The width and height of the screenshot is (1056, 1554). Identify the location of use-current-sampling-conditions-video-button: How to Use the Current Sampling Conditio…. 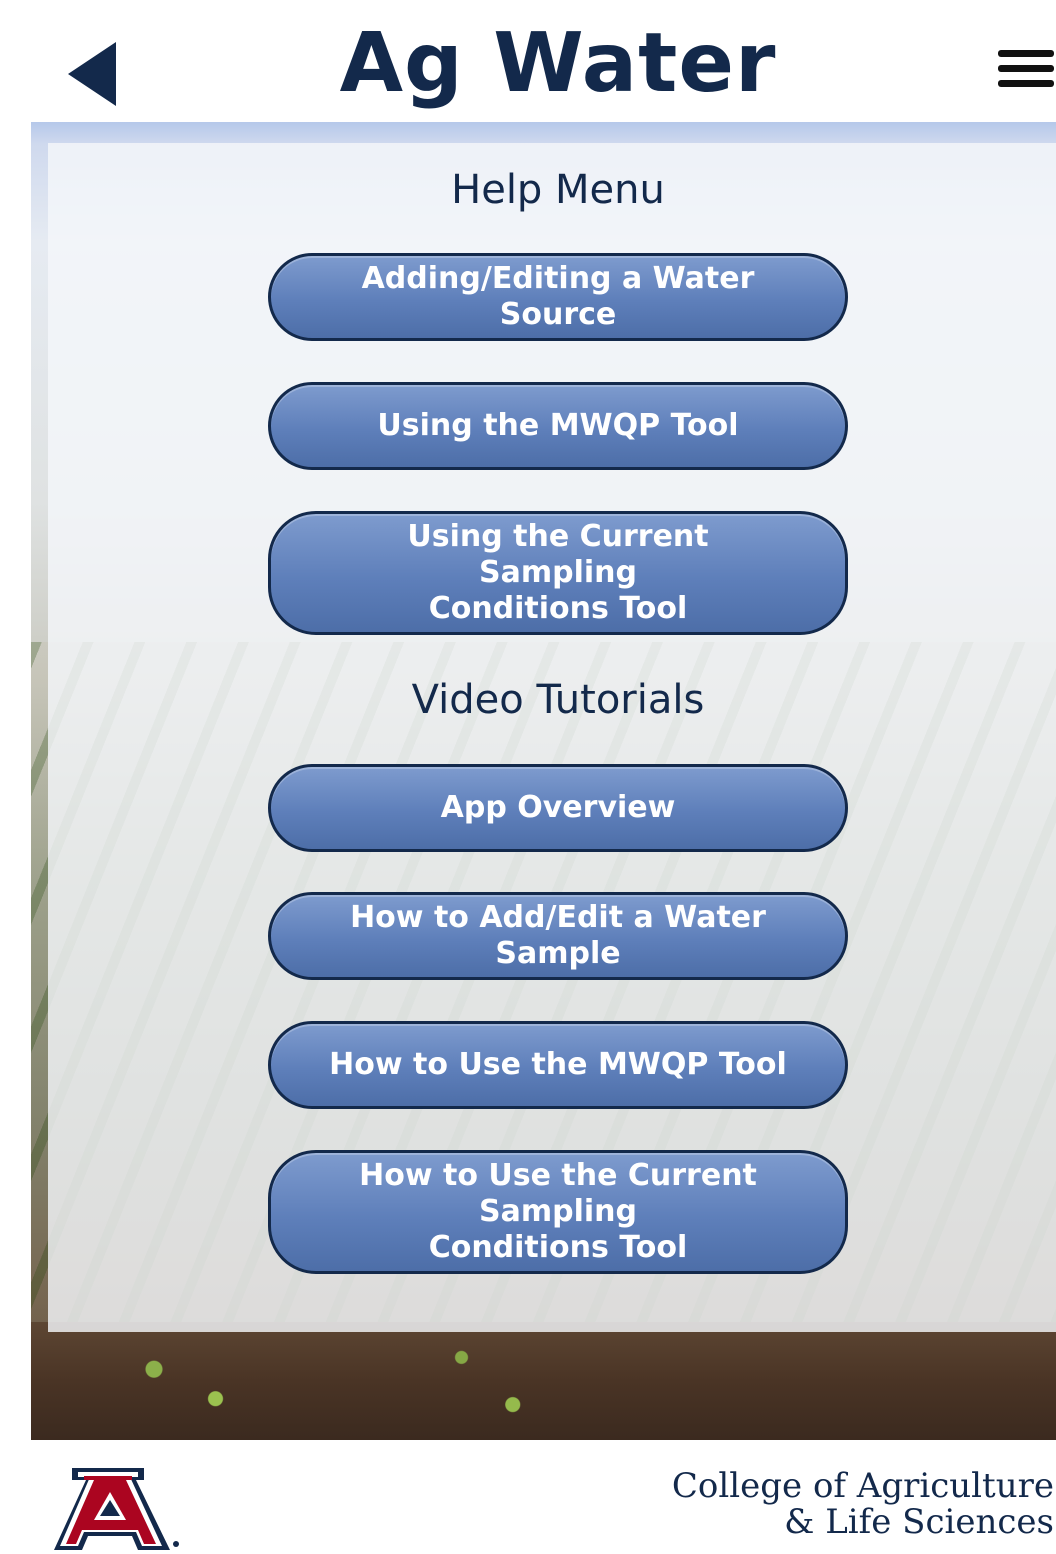
(558, 1212).